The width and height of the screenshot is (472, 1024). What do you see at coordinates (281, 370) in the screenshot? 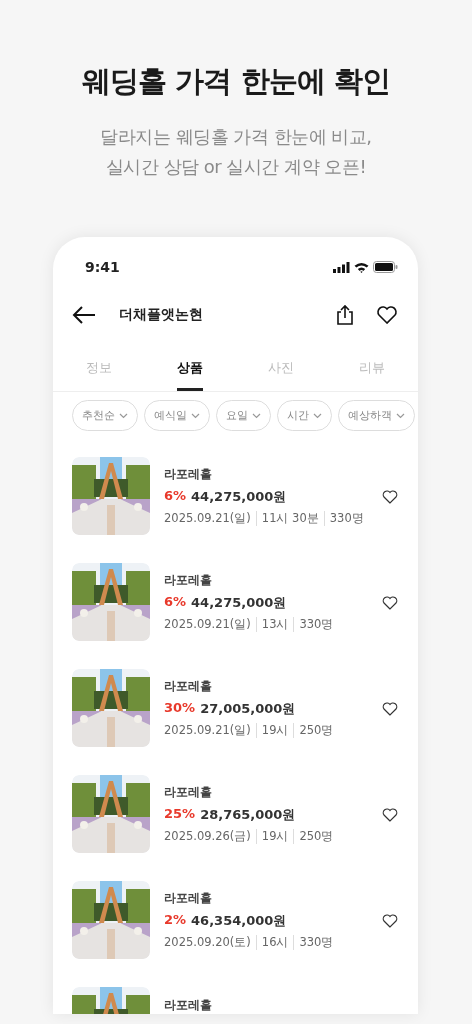
I see `tab: 사진` at bounding box center [281, 370].